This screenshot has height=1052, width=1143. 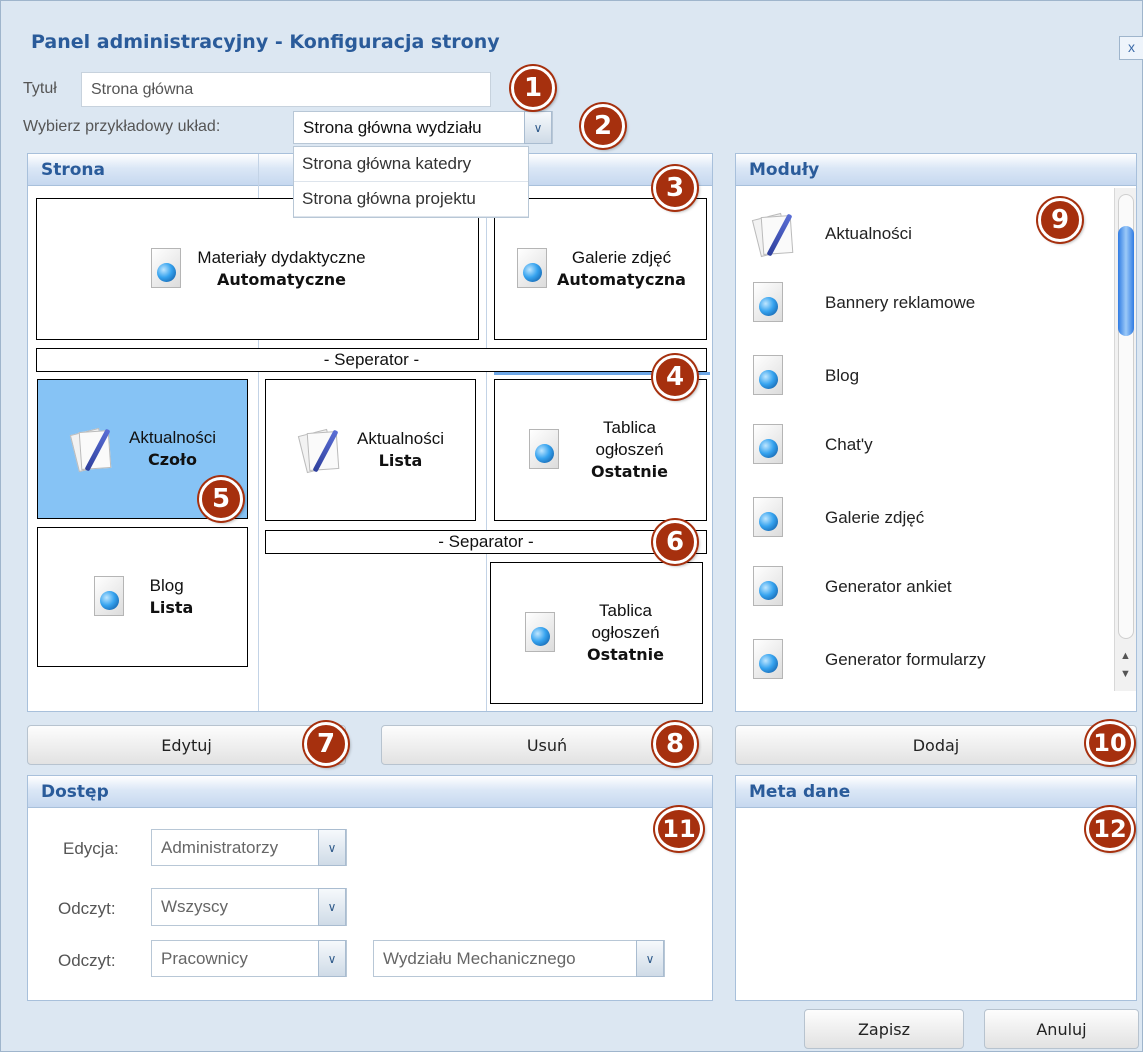 I want to click on read-access-value: Wszyscy, so click(x=195, y=906).